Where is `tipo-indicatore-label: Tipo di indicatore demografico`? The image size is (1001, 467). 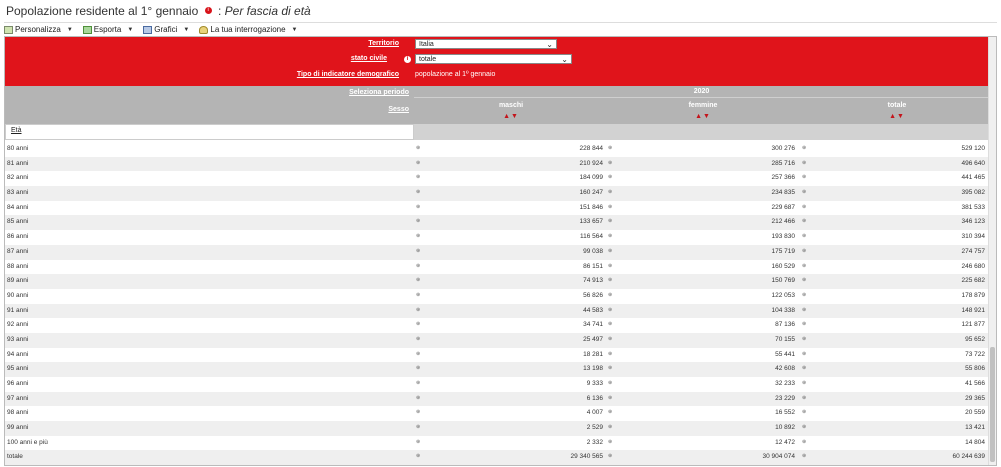 tipo-indicatore-label: Tipo di indicatore demografico is located at coordinates (348, 74).